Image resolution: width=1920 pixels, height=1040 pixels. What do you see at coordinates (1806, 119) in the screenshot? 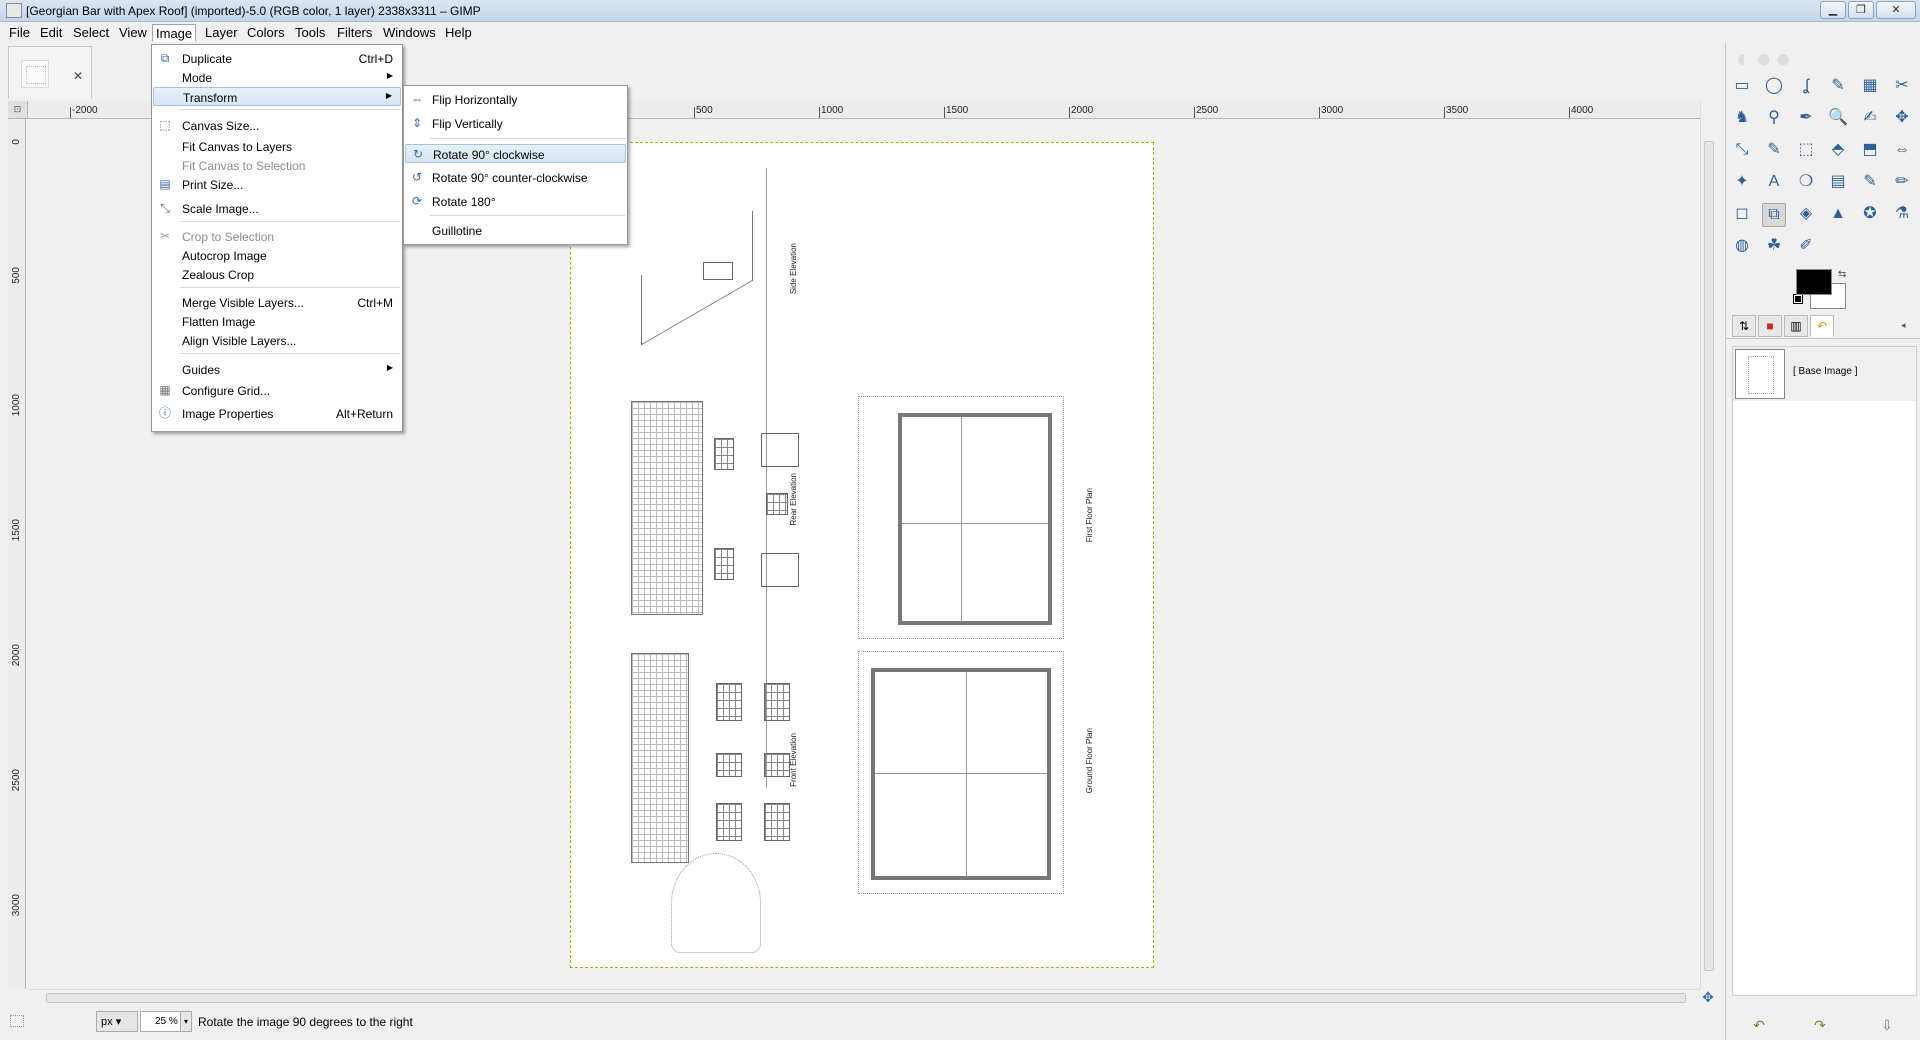
I see `color-picker-tool-icon: ✒` at bounding box center [1806, 119].